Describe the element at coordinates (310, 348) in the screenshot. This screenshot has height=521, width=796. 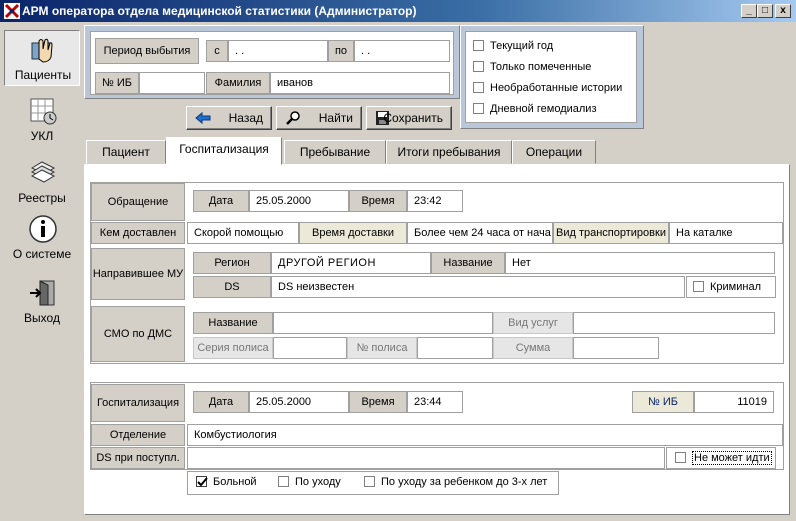
I see `policy-series-input` at that location.